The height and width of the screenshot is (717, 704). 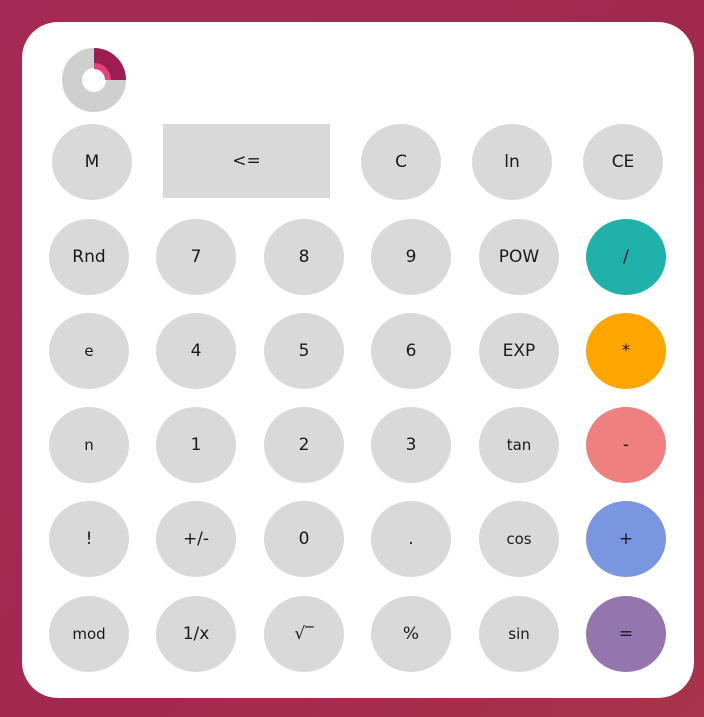 I want to click on subtract-button: -, so click(x=626, y=445).